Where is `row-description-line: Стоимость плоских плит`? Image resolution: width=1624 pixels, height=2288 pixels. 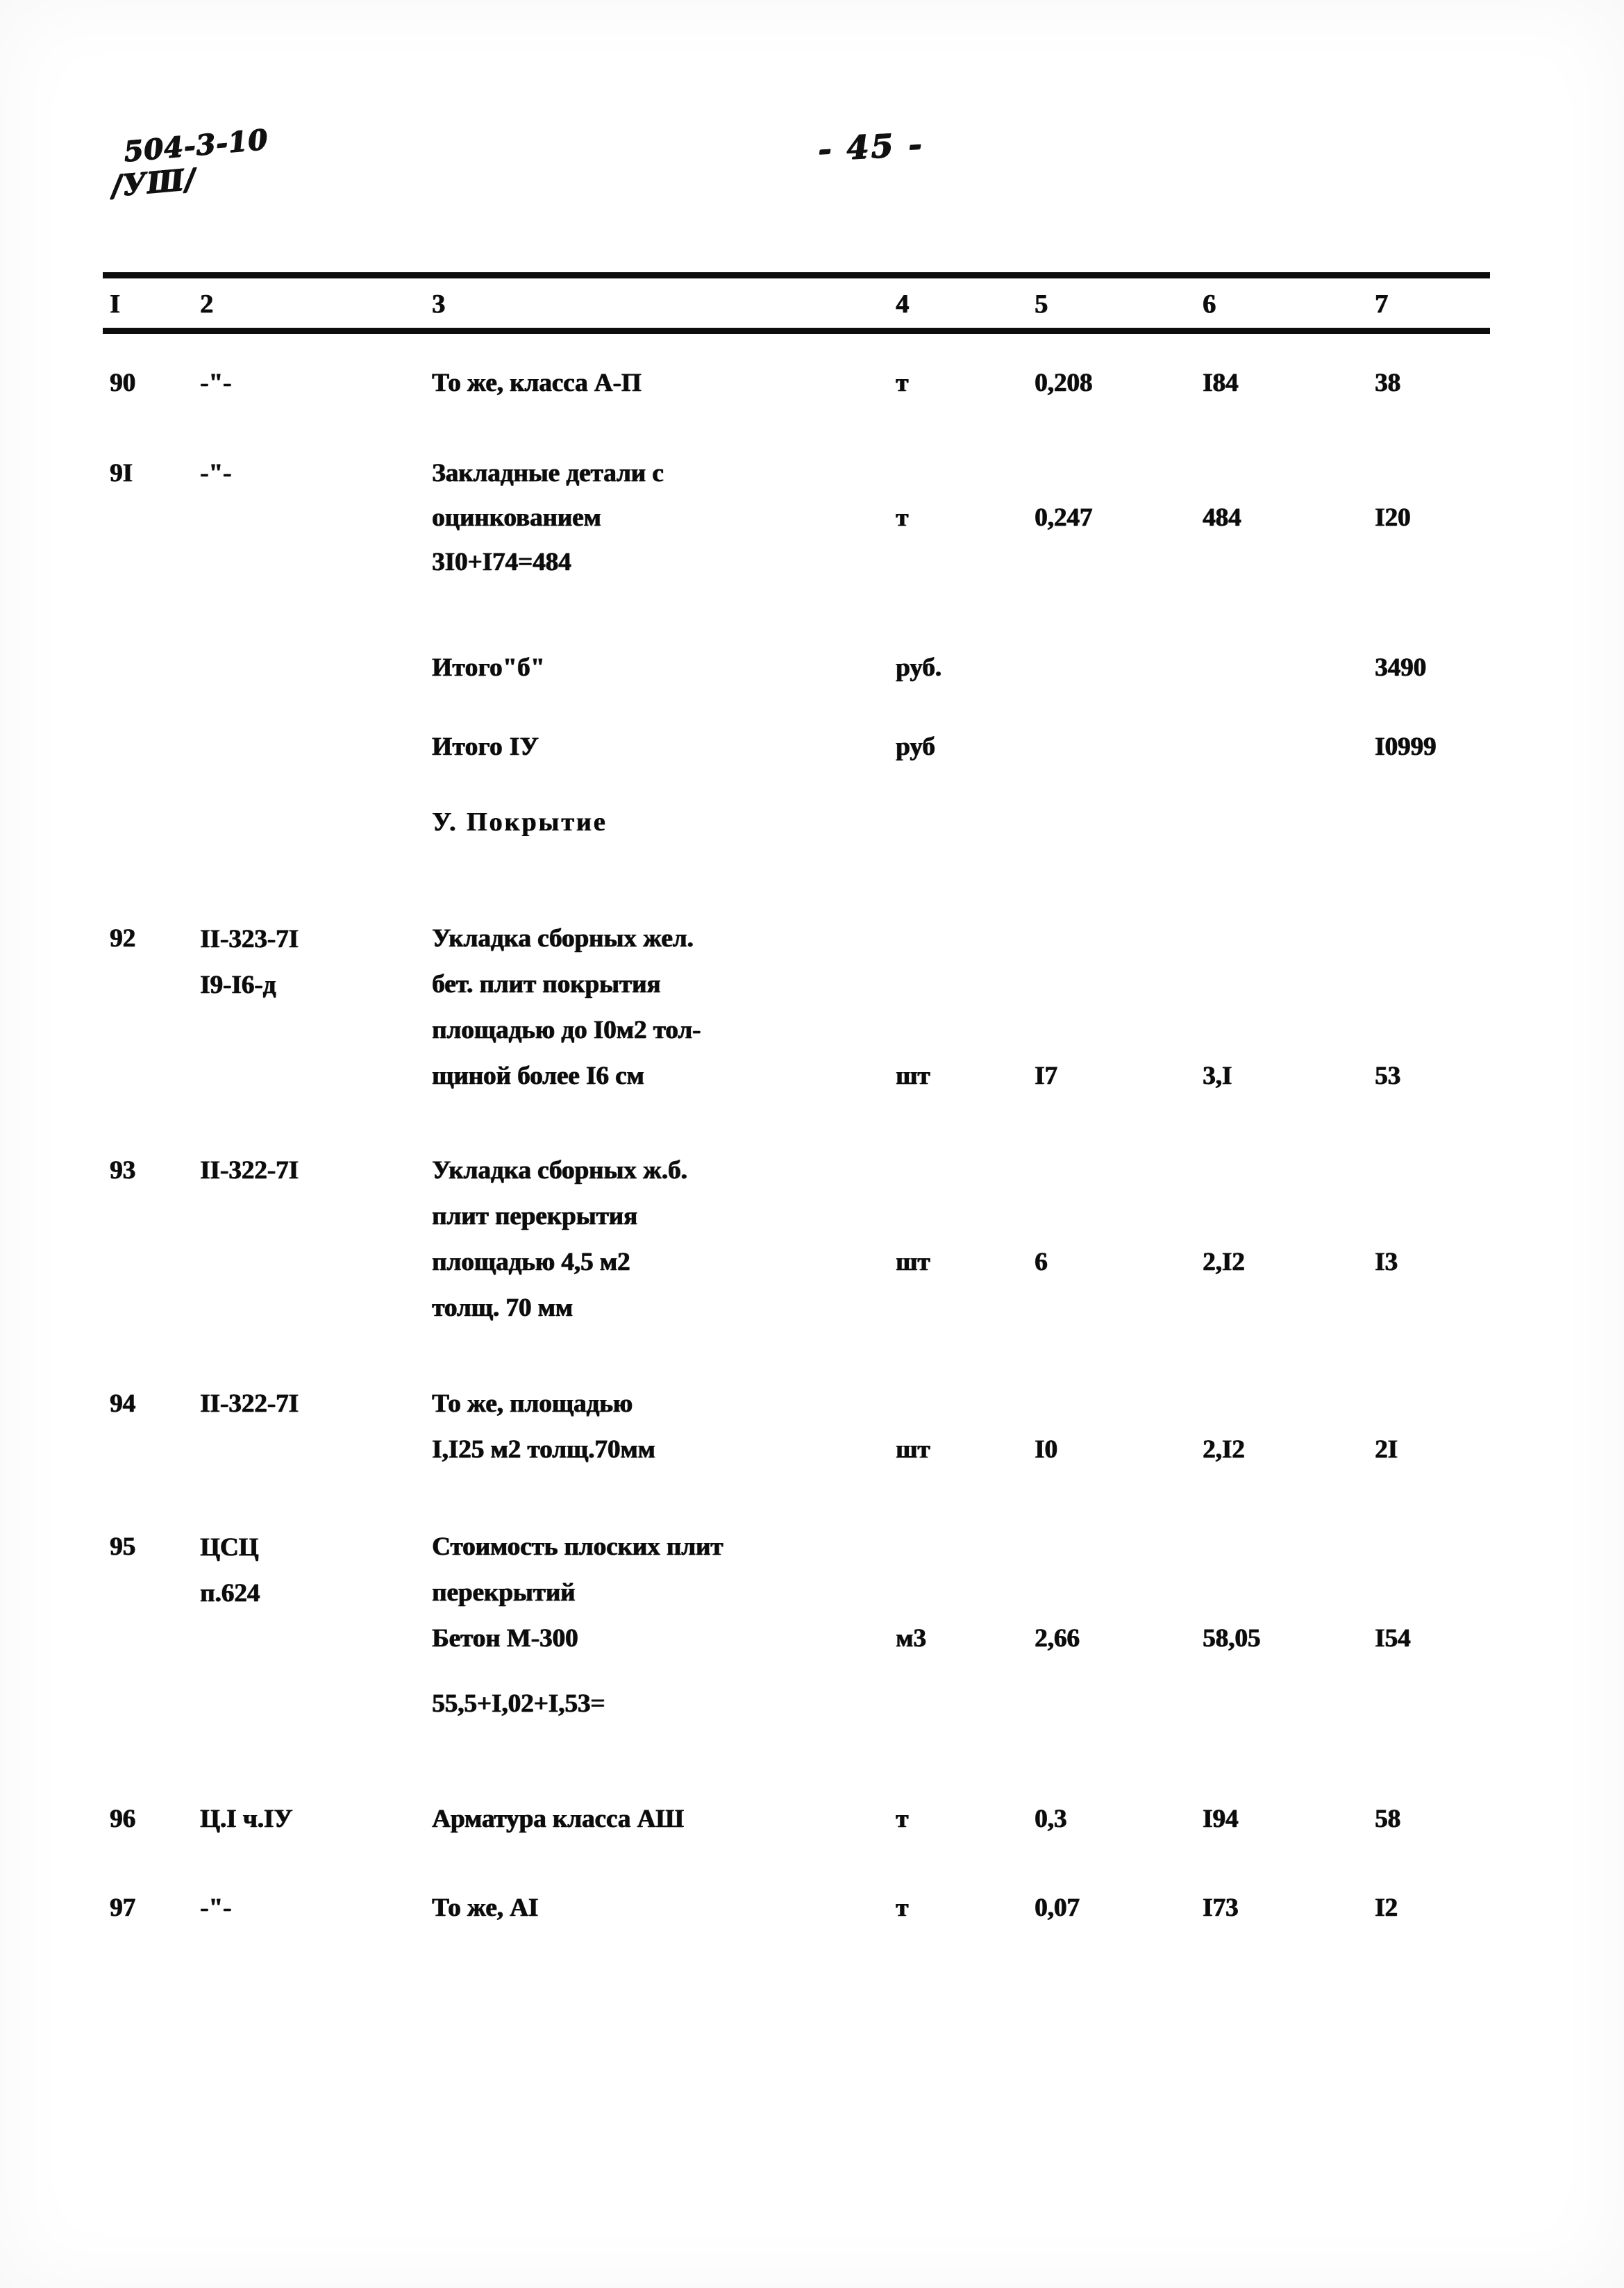
row-description-line: Стоимость плоских плит is located at coordinates (577, 1547).